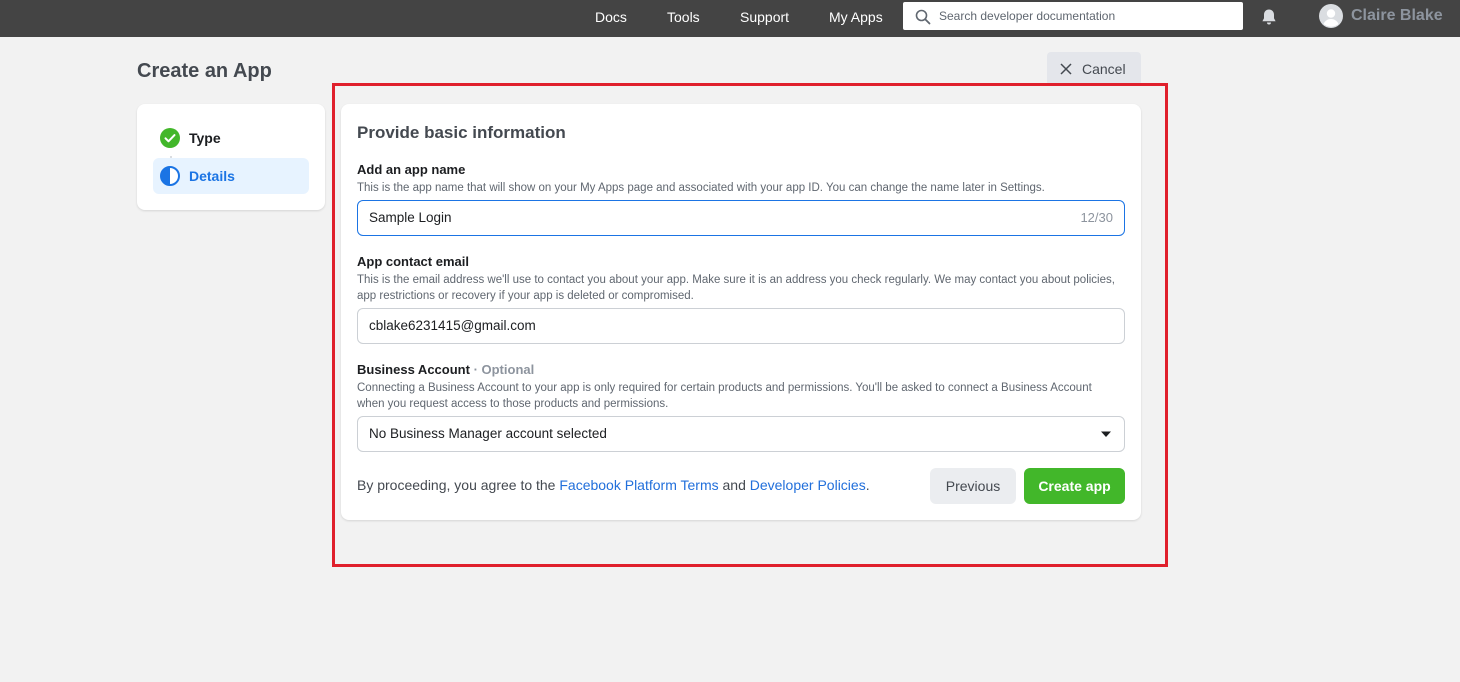 Image resolution: width=1460 pixels, height=682 pixels. What do you see at coordinates (1096, 217) in the screenshot?
I see `app-name-counter: 12/30` at bounding box center [1096, 217].